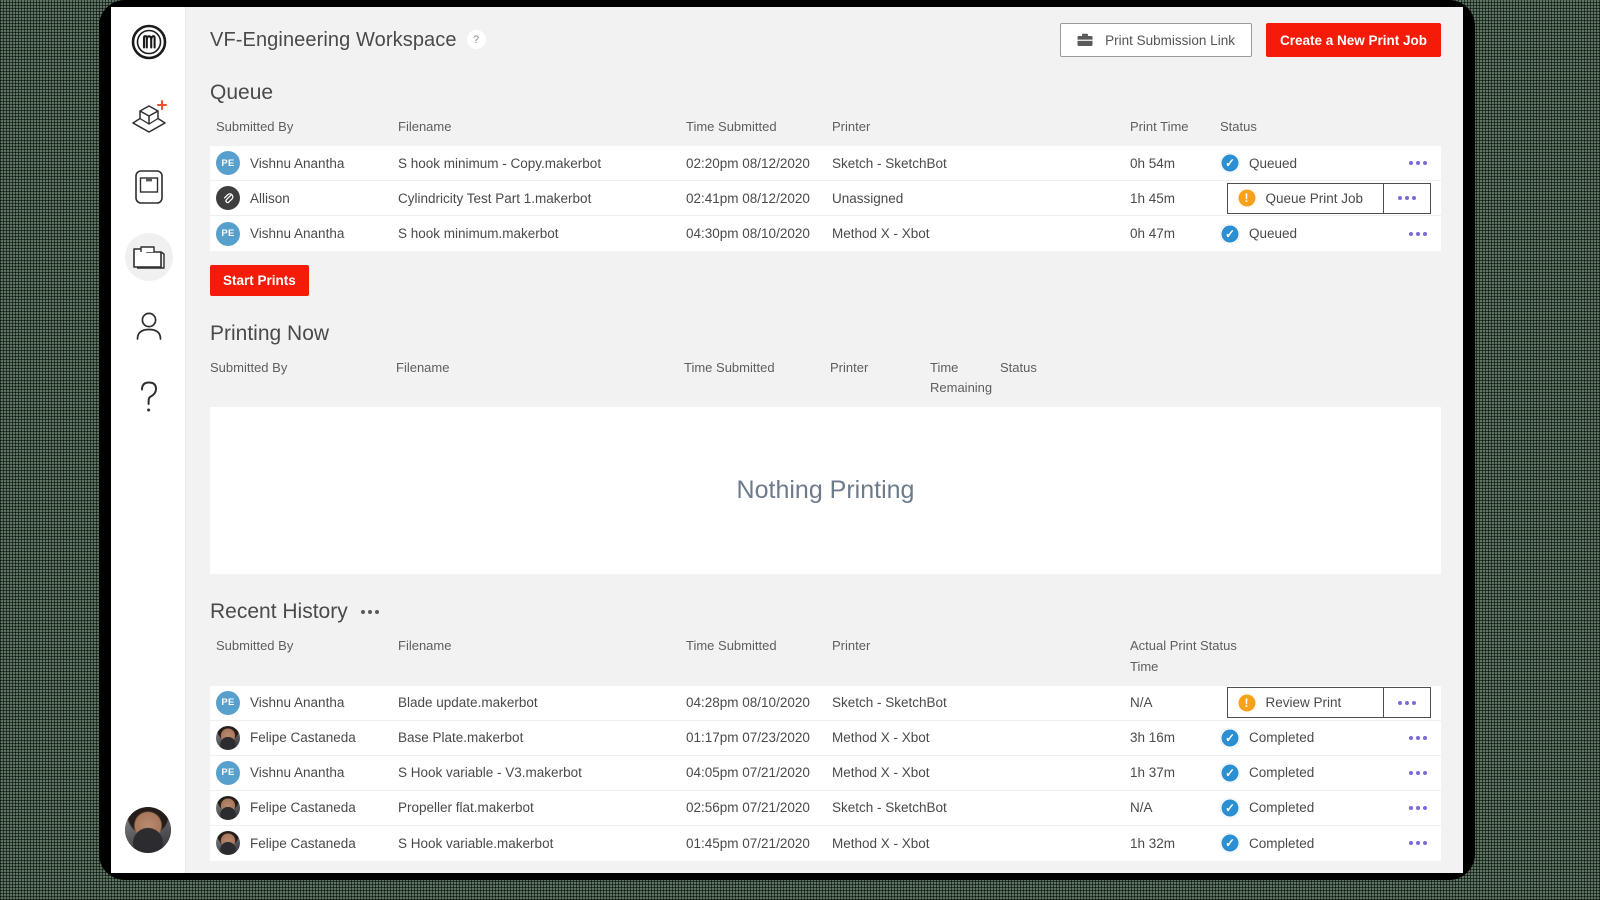 The image size is (1600, 900). I want to click on queue-col-filename: Filename, so click(425, 126).